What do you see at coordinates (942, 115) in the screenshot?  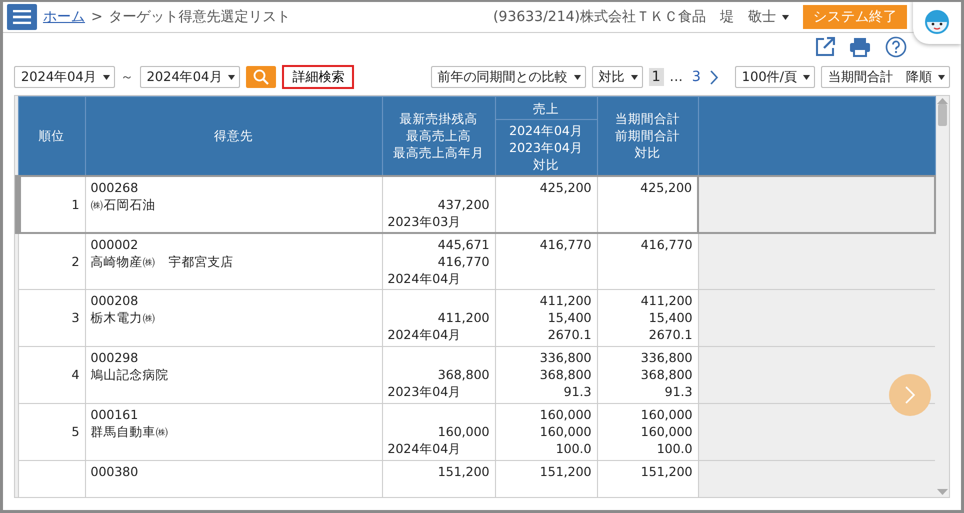 I see `scrollbar-thumb` at bounding box center [942, 115].